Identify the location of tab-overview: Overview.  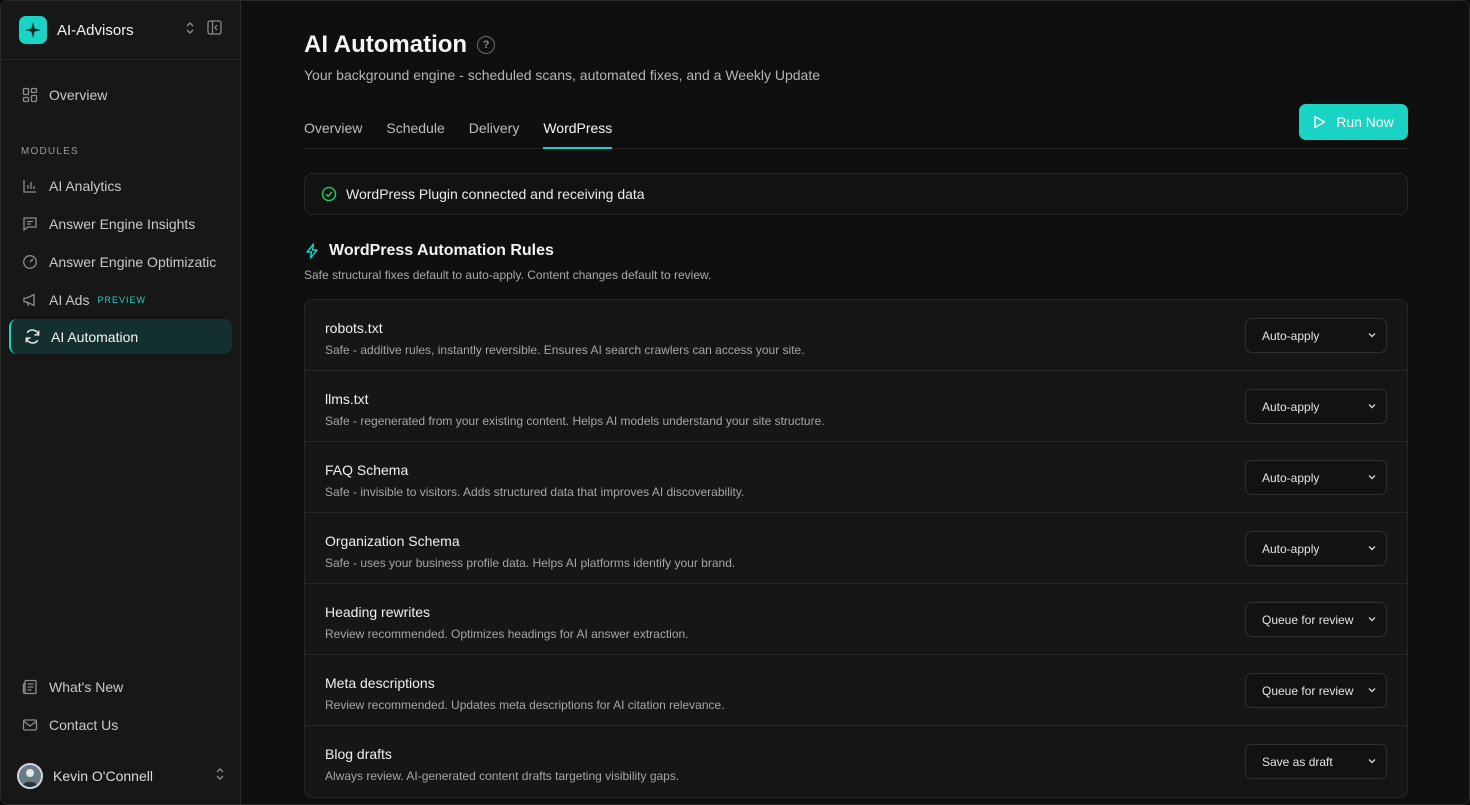
(333, 129).